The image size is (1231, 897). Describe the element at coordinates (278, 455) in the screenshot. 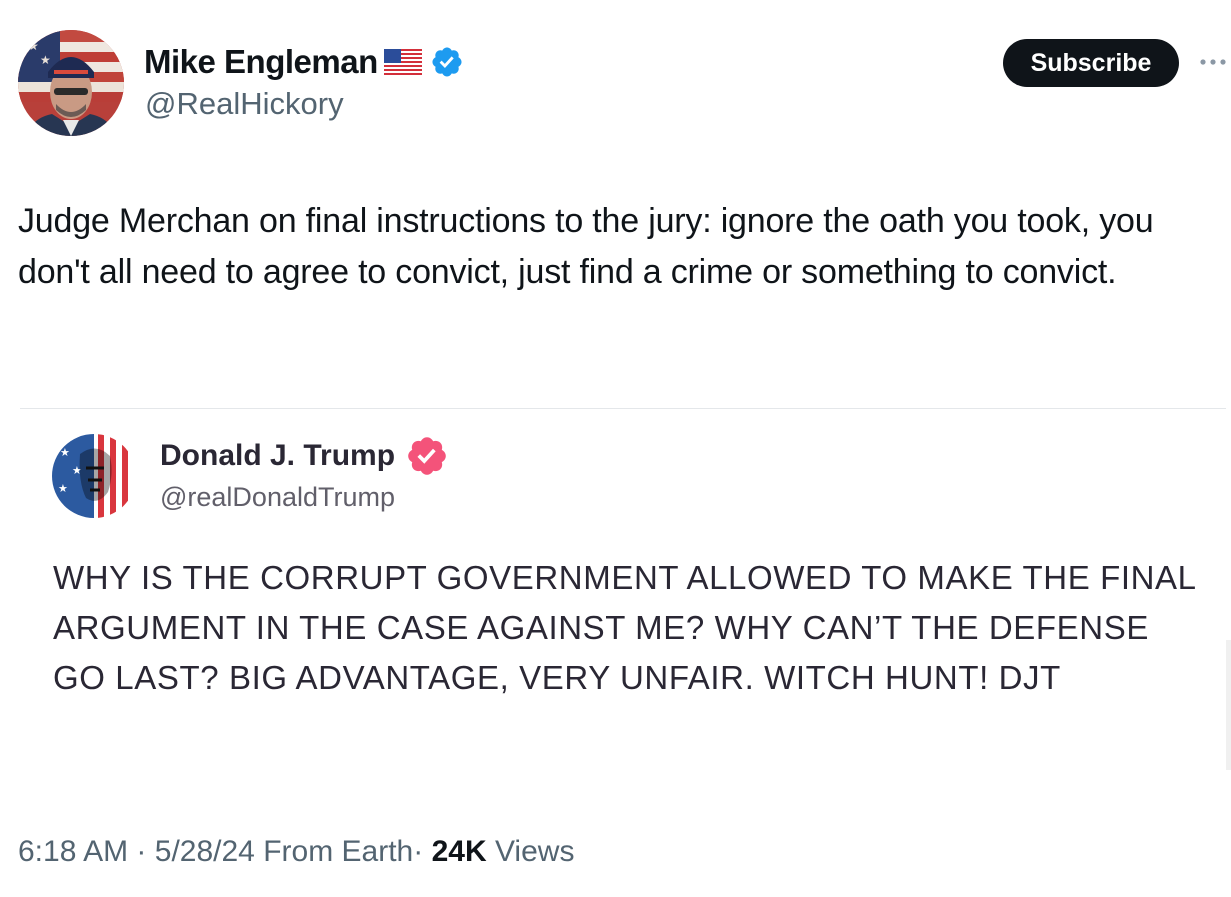

I see `embed-author-name: Donald J. Trump` at that location.